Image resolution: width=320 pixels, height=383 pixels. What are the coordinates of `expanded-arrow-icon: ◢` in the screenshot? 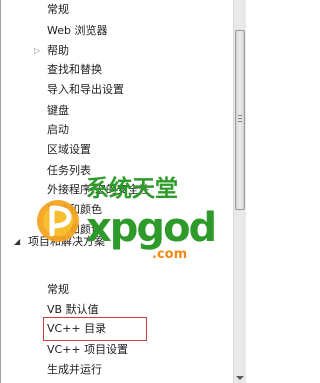 It's located at (18, 242).